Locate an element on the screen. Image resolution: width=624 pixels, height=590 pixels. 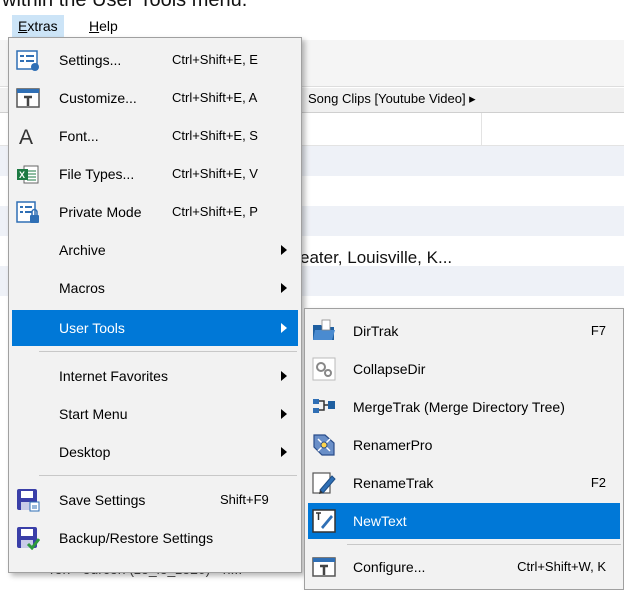
menu-item-save-settings: Save Settings Shift+F9 is located at coordinates (155, 500).